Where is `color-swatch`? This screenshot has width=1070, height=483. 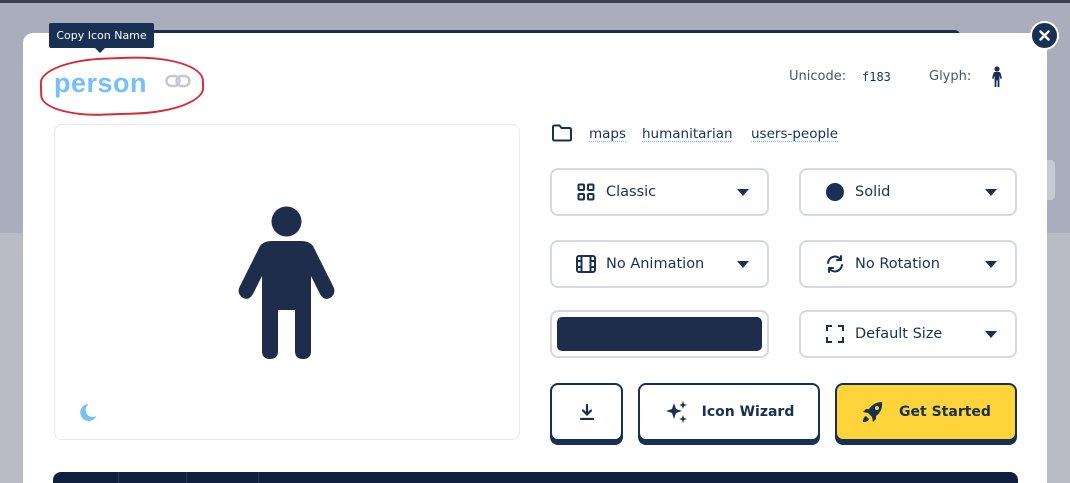
color-swatch is located at coordinates (659, 334).